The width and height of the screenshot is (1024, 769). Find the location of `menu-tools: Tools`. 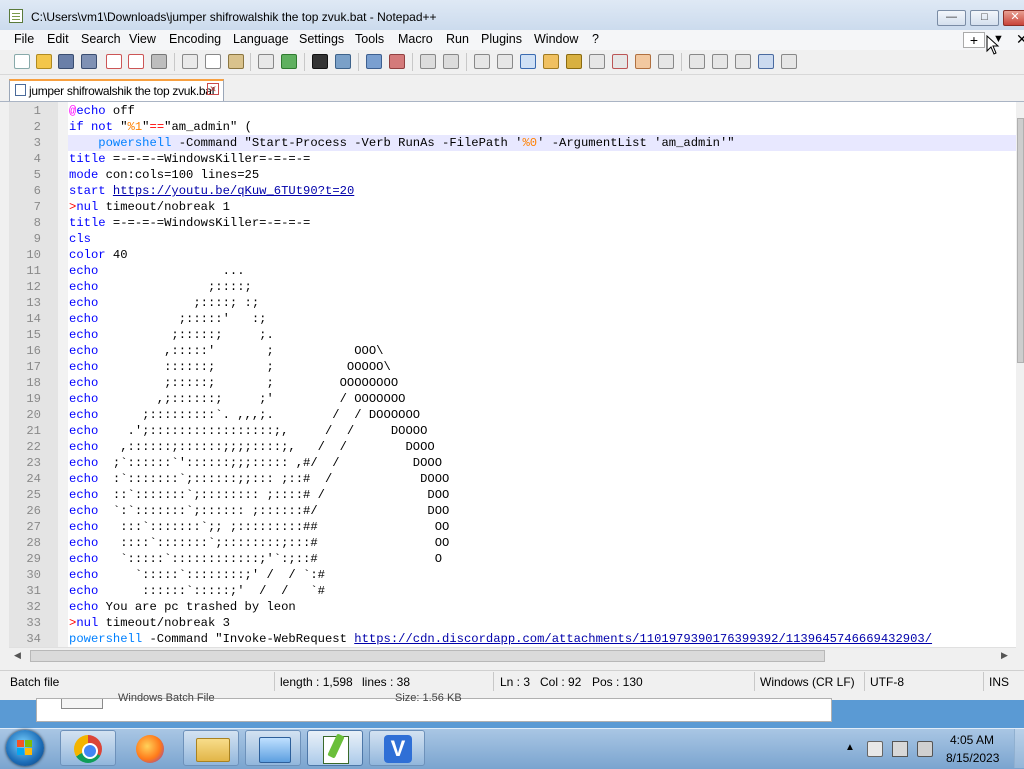

menu-tools: Tools is located at coordinates (369, 39).